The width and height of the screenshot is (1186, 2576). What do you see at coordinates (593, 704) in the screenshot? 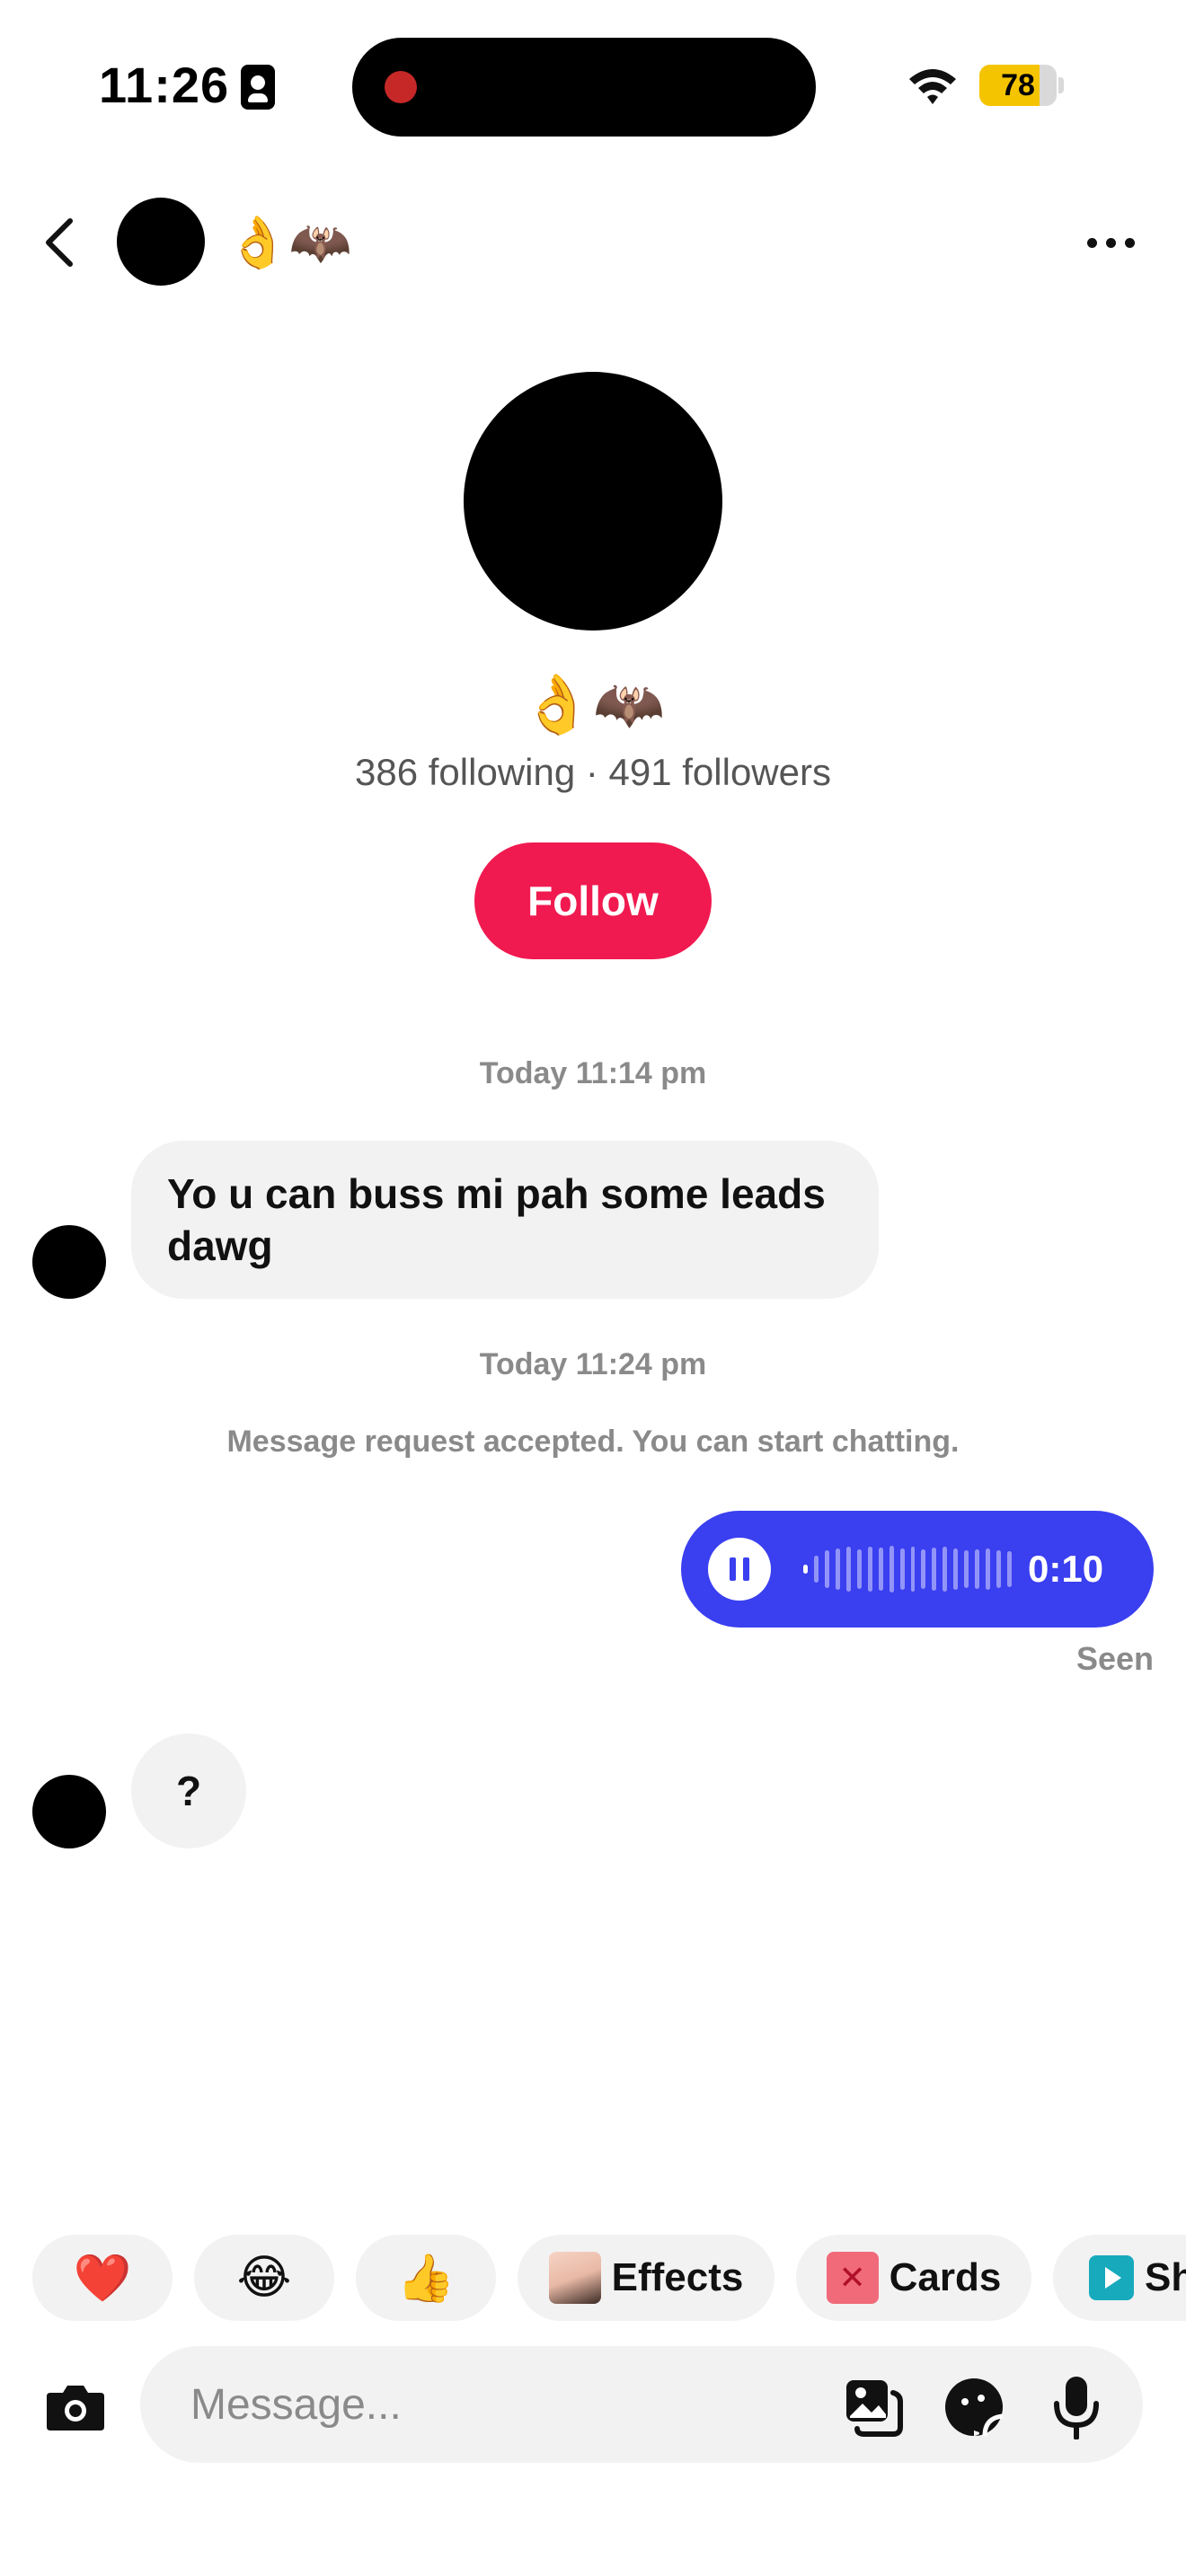
I see `profile-name: 👌🦇` at bounding box center [593, 704].